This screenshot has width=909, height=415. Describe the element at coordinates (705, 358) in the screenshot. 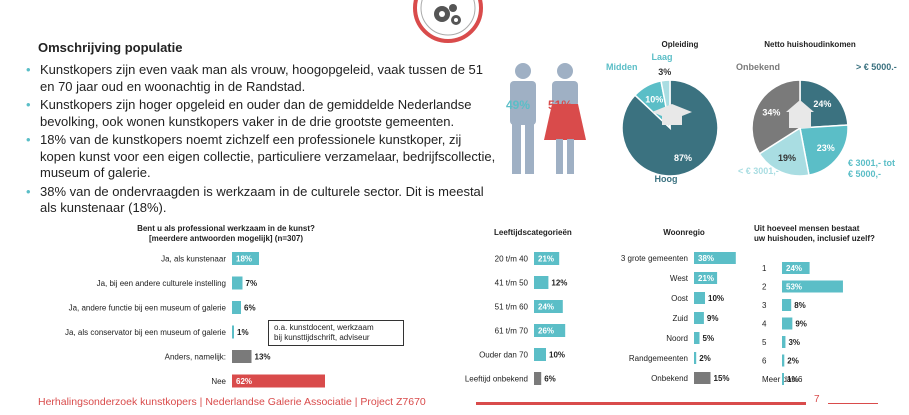

I see `bar-value-label: 2%` at that location.